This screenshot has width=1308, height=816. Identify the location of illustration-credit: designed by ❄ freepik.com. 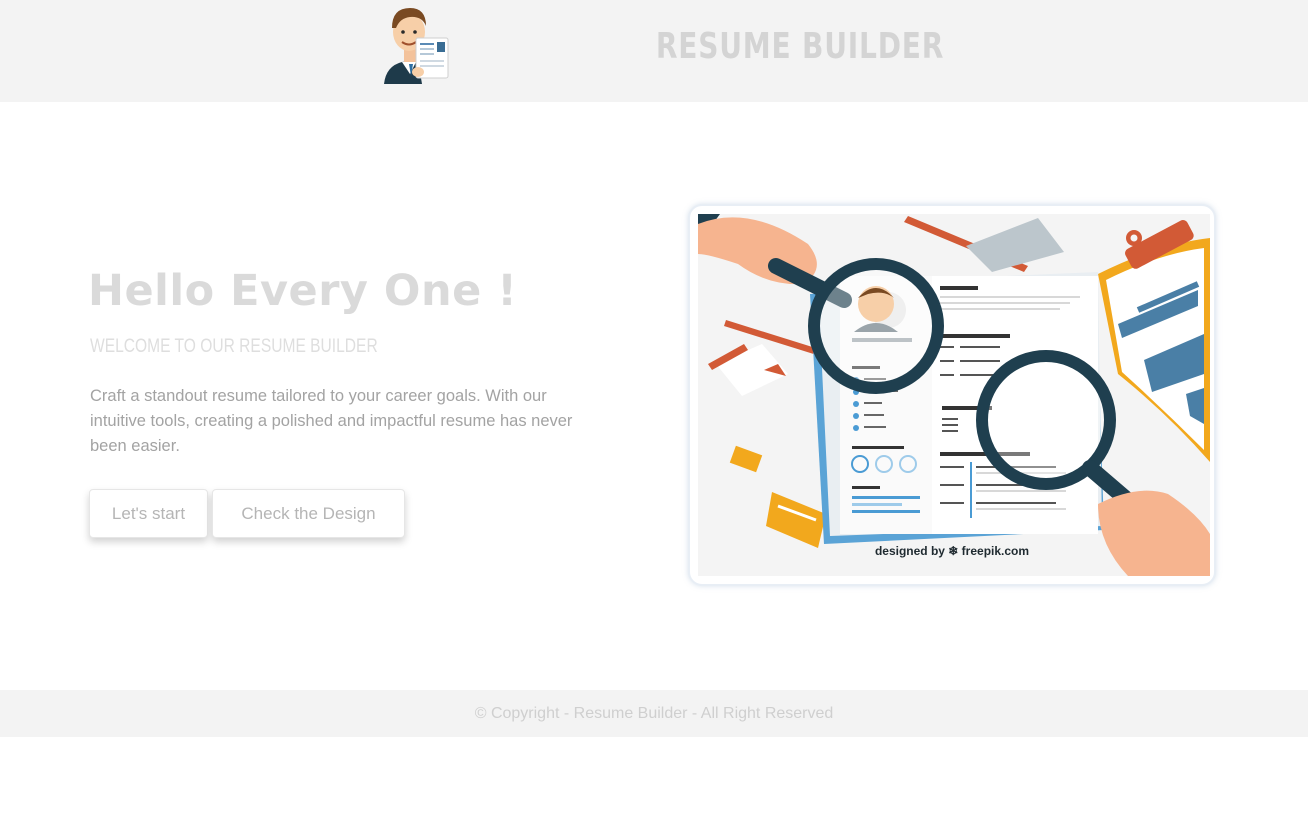
(952, 551).